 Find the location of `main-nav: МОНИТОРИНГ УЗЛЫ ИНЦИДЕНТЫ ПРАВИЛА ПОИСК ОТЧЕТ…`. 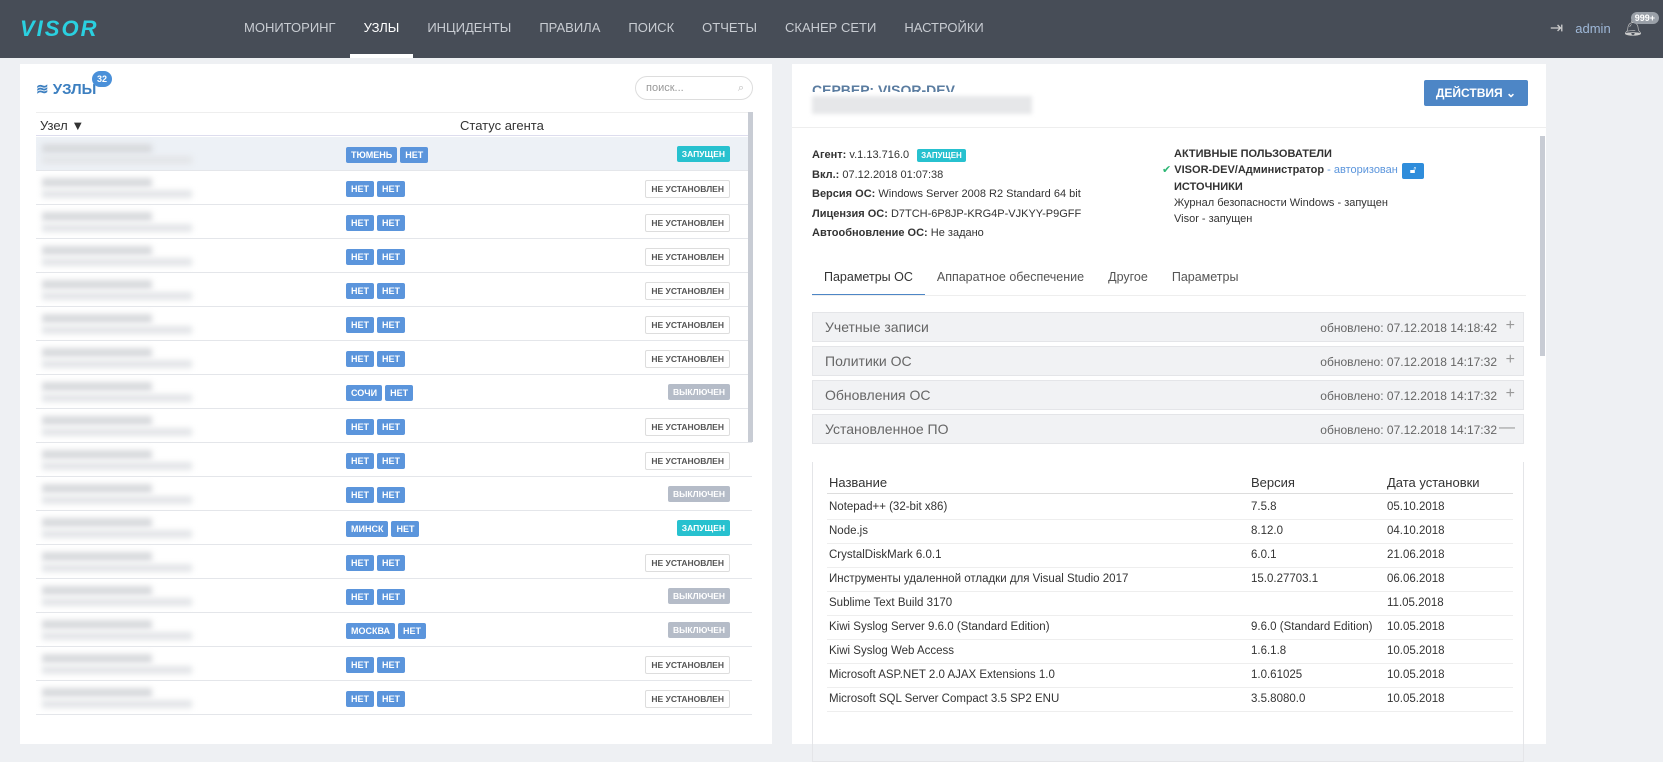

main-nav: МОНИТОРИНГ УЗЛЫ ИНЦИДЕНТЫ ПРАВИЛА ПОИСК ОТЧЕТ… is located at coordinates (614, 29).